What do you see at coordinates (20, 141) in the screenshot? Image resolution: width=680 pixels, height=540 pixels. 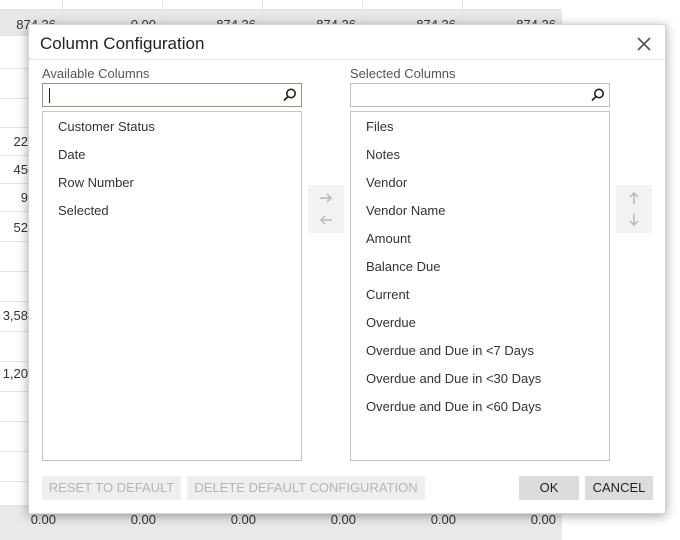 I see `grid-cell: 22` at bounding box center [20, 141].